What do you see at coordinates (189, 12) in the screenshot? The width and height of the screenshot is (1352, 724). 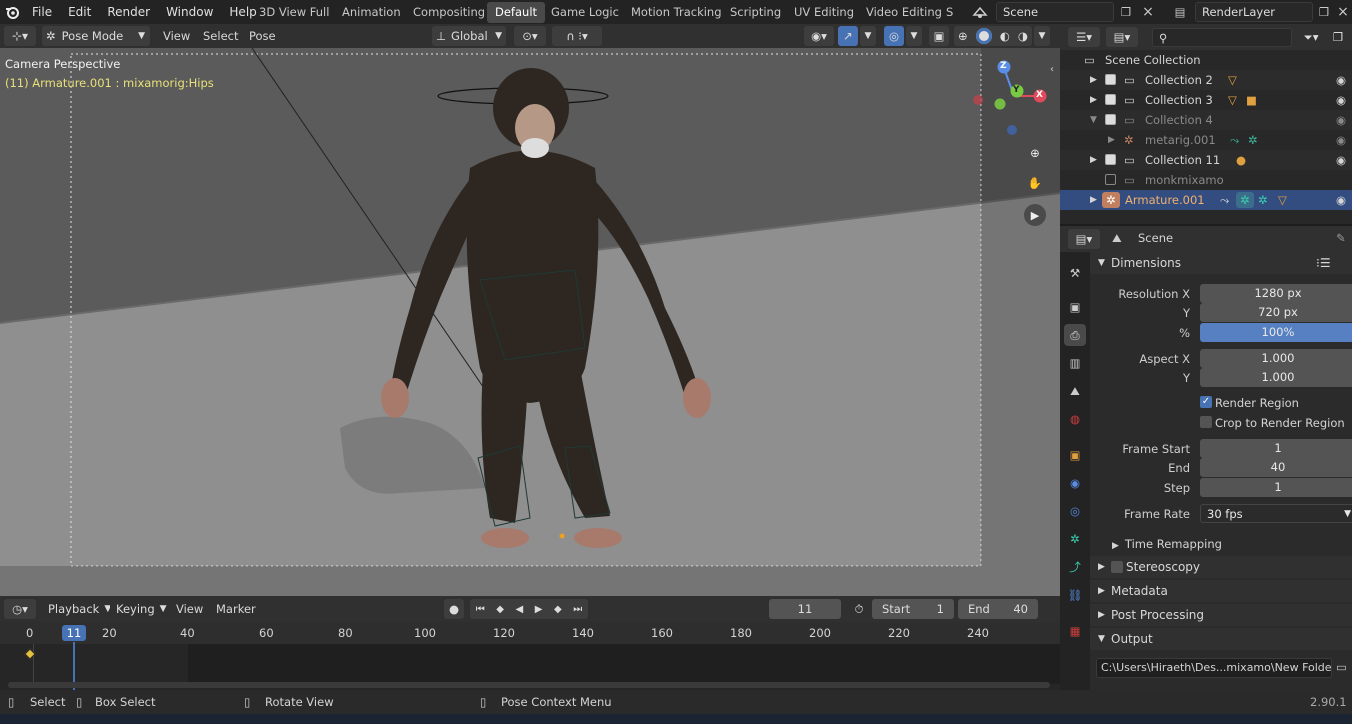 I see `menu-window: Window` at bounding box center [189, 12].